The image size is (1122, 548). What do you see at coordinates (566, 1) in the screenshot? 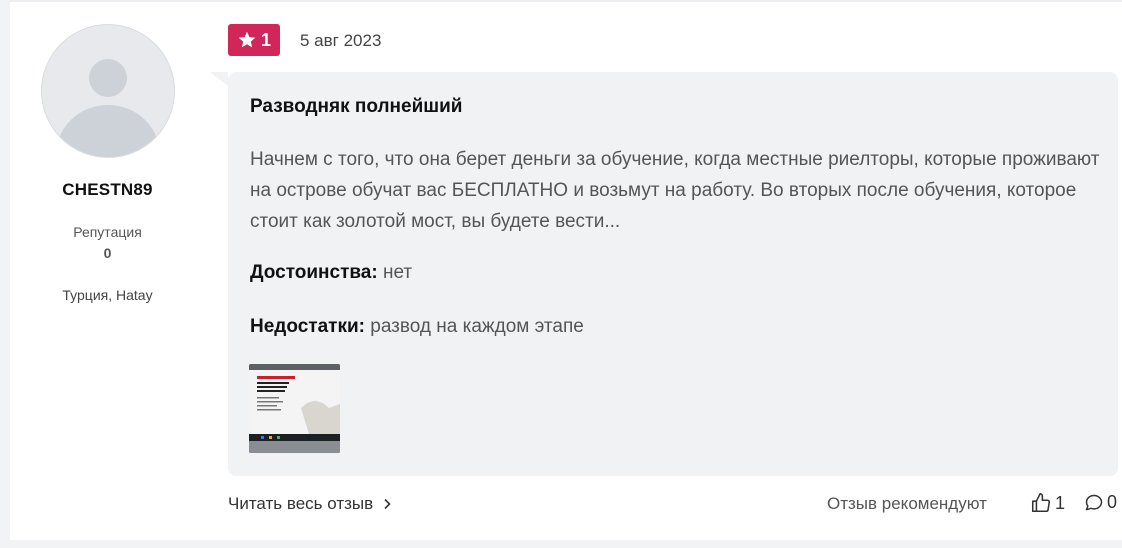
I see `divider` at bounding box center [566, 1].